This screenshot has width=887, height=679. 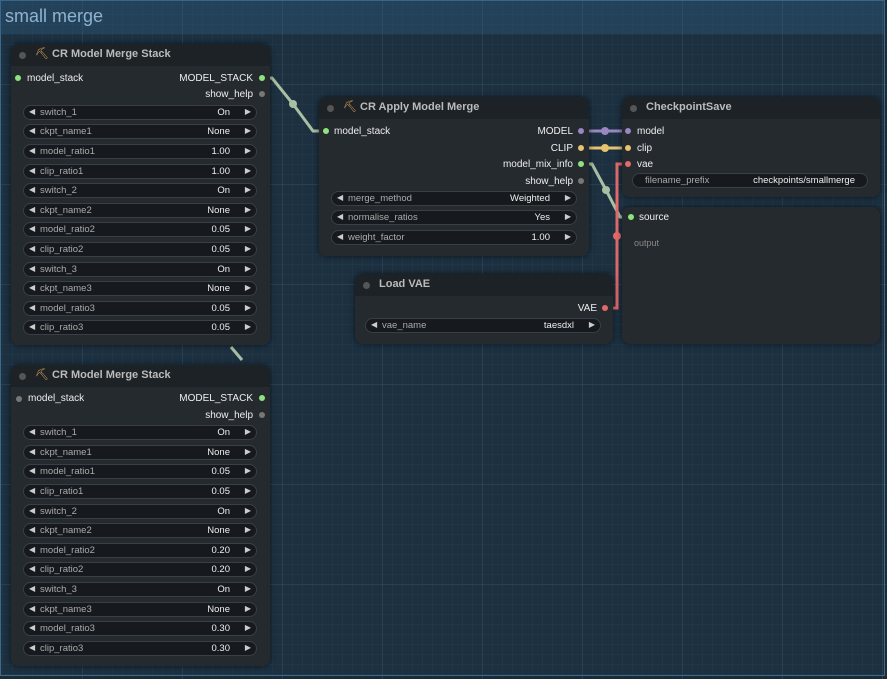 I want to click on widget-model-ratio1: ◀ model_ratio1 1.00 ▶, so click(x=140, y=151).